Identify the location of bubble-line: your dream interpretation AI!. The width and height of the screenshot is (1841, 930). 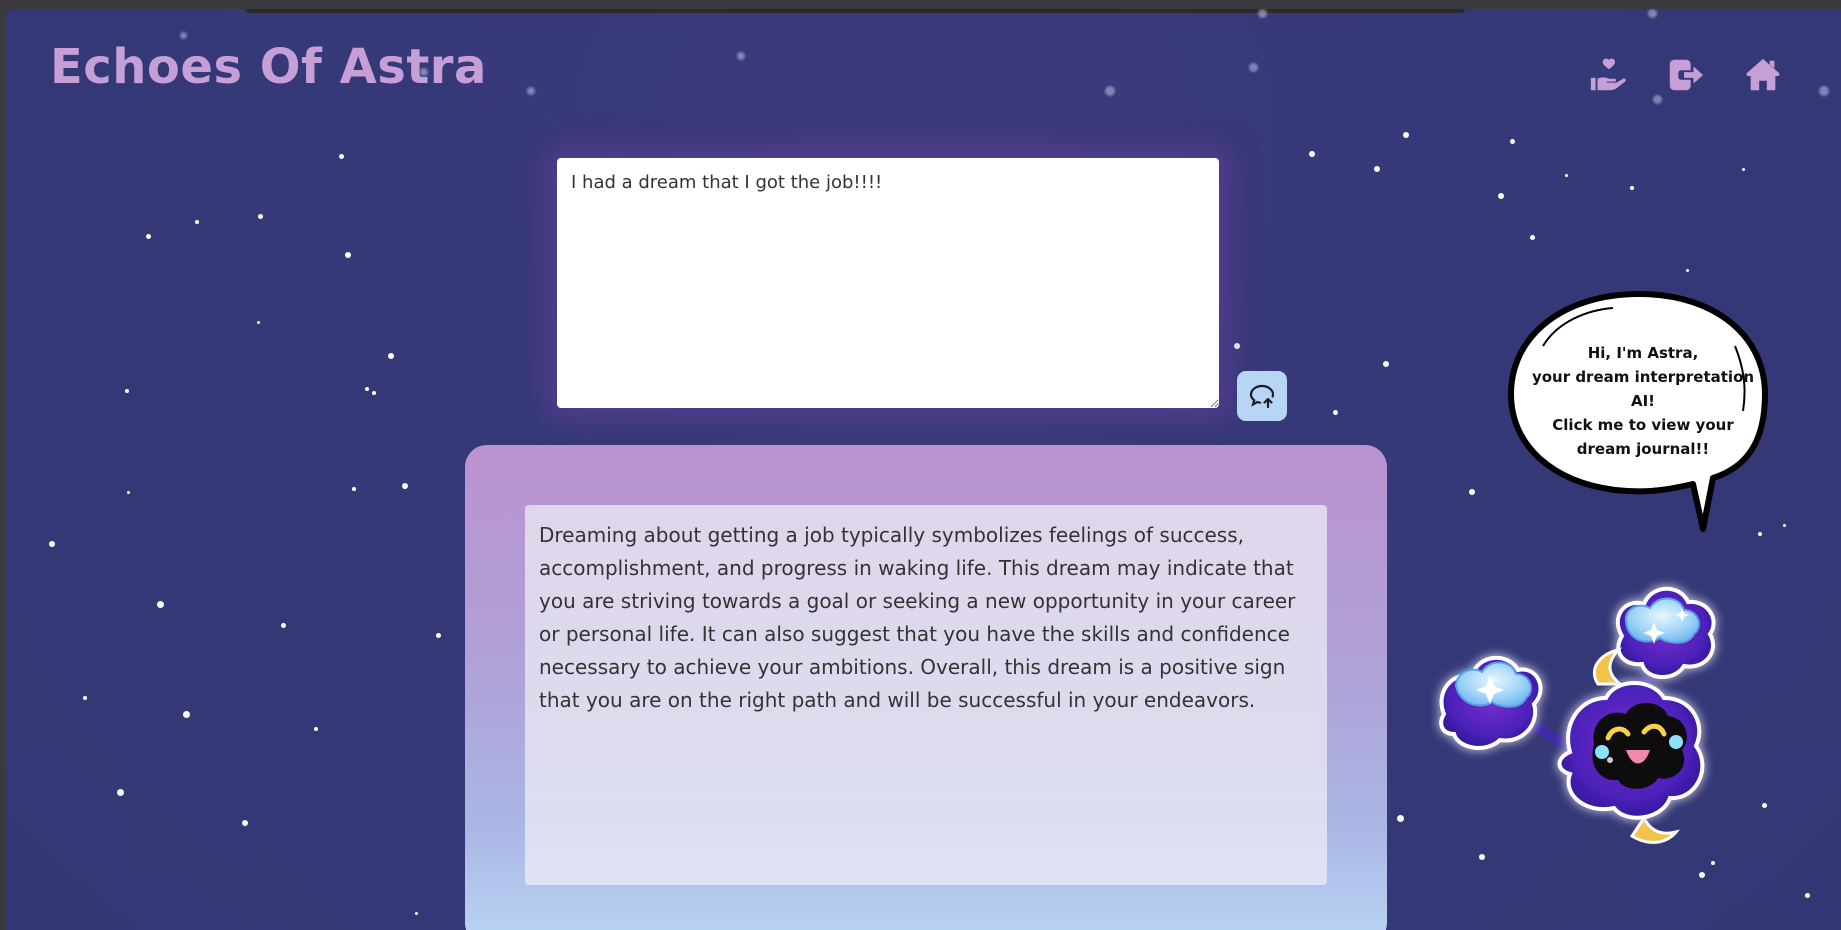
(1643, 389).